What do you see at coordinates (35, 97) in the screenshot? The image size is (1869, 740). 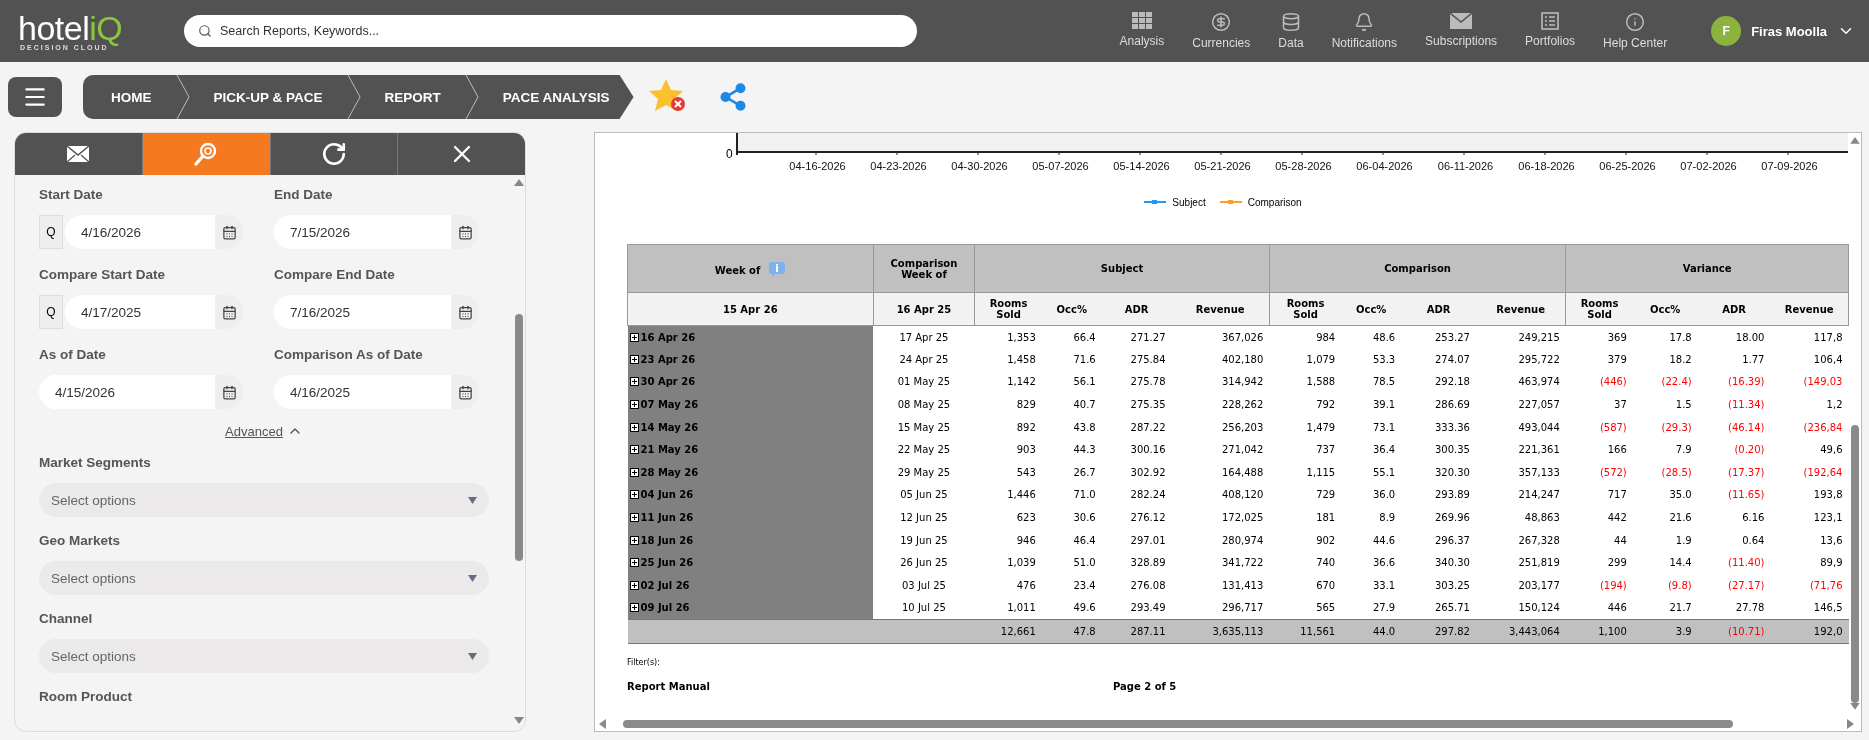 I see `menu-button` at bounding box center [35, 97].